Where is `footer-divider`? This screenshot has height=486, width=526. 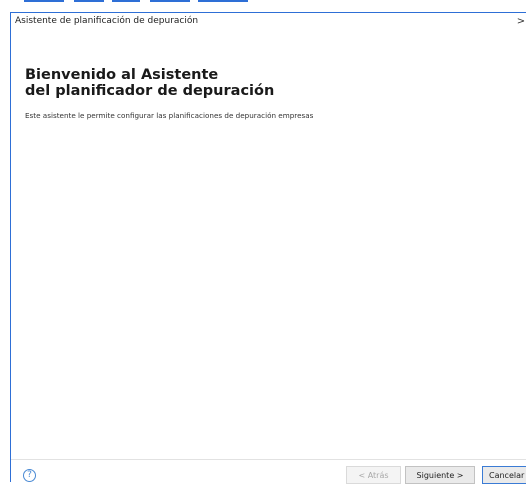
footer-divider is located at coordinates (268, 459).